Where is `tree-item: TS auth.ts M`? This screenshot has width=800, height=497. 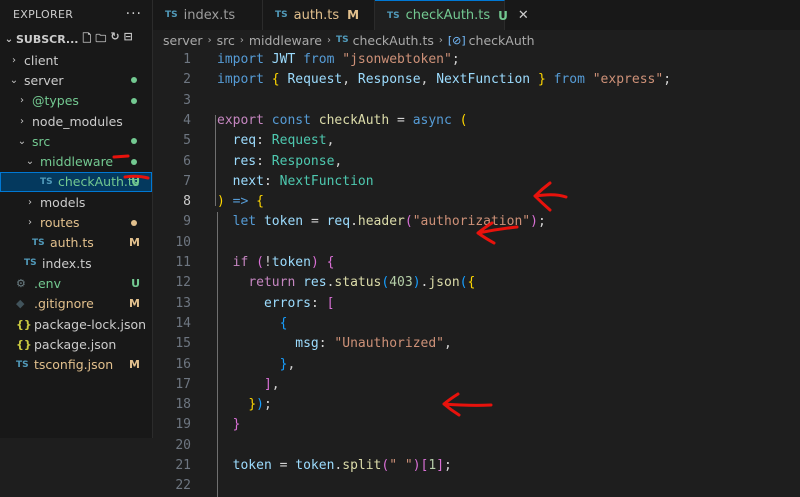
tree-item: TS auth.ts M is located at coordinates (76, 243).